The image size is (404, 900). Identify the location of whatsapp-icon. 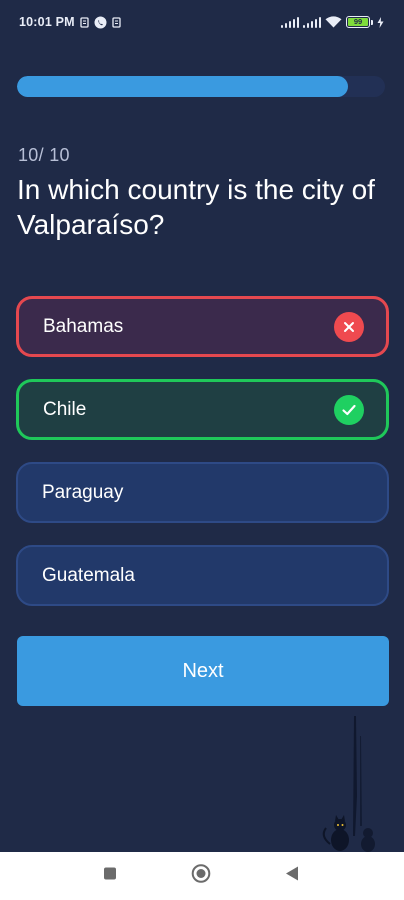
(100, 22).